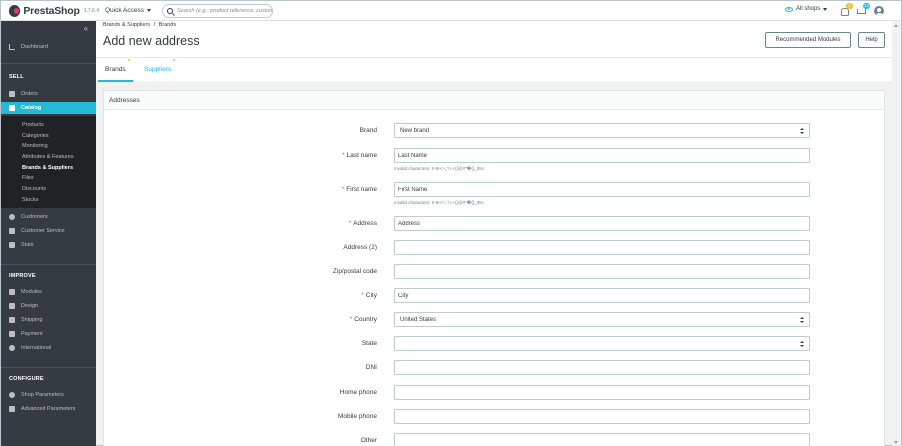 This screenshot has width=902, height=446. I want to click on scrollbar, so click(896, 233).